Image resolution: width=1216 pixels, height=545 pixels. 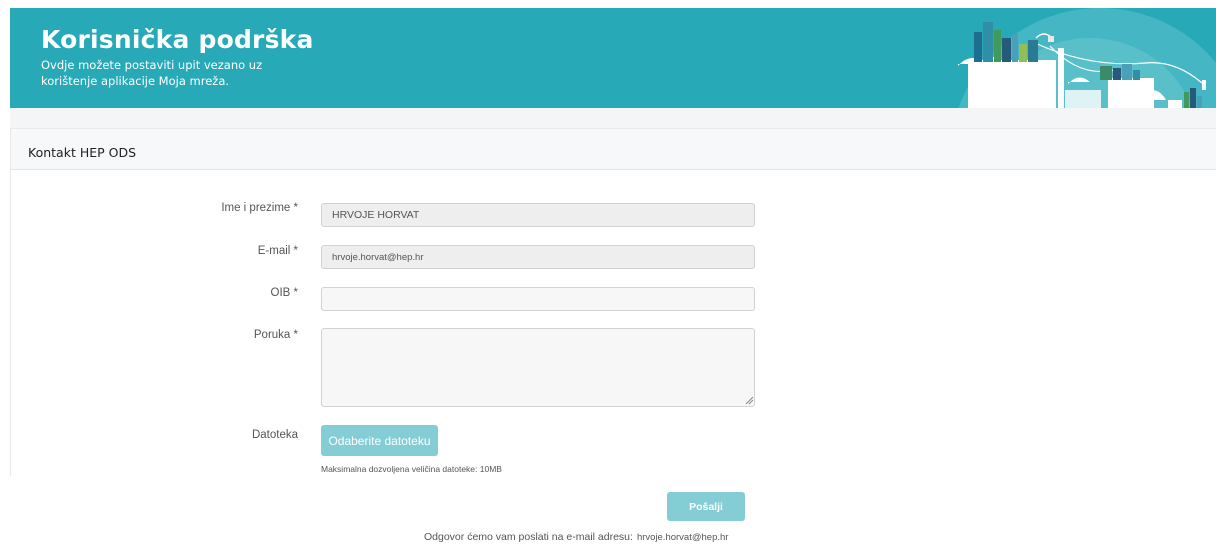 I want to click on email-label: E-mail *, so click(x=277, y=251).